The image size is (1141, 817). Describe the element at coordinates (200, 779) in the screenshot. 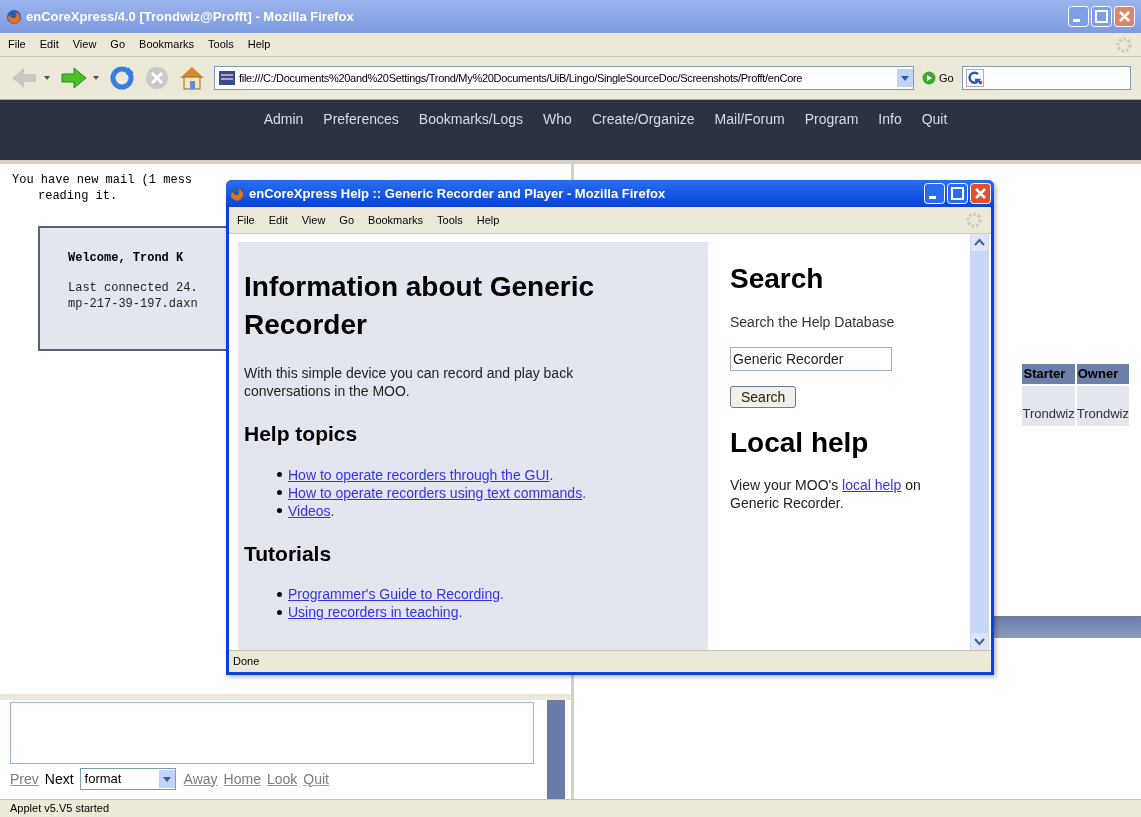

I see `command-link: Away` at that location.